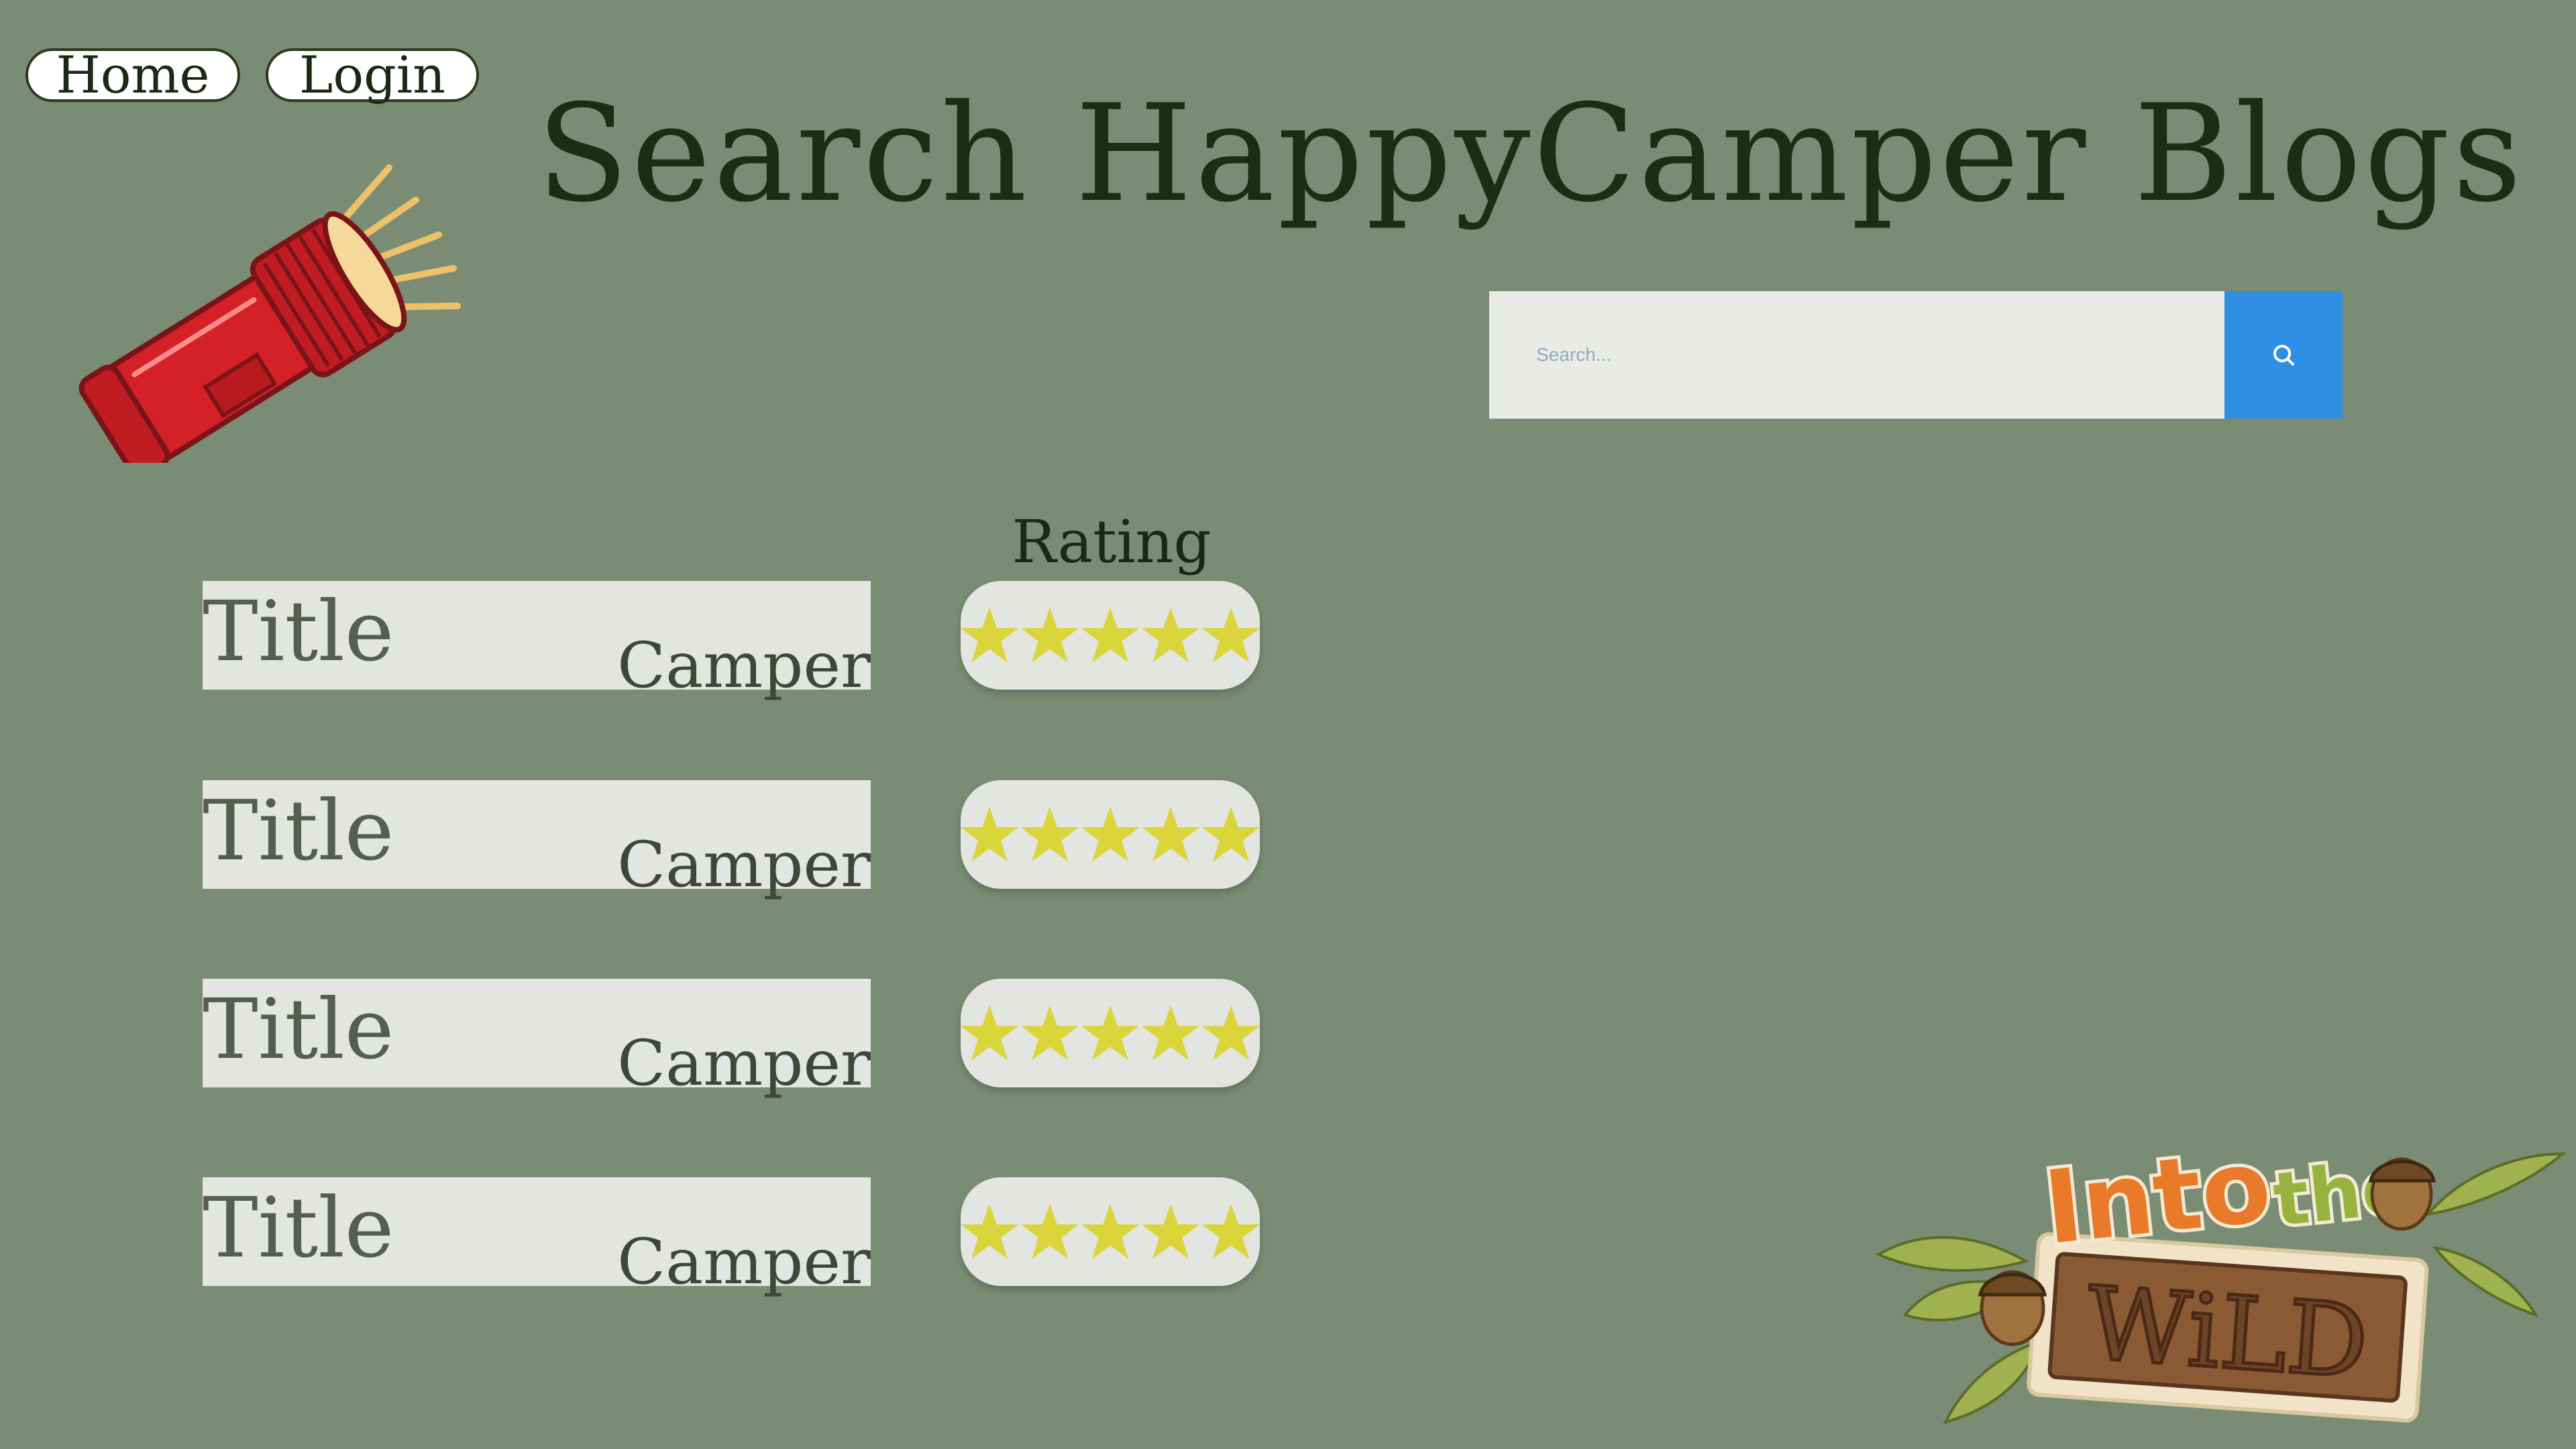 This screenshot has height=1449, width=2576. I want to click on home-button: Home, so click(132, 75).